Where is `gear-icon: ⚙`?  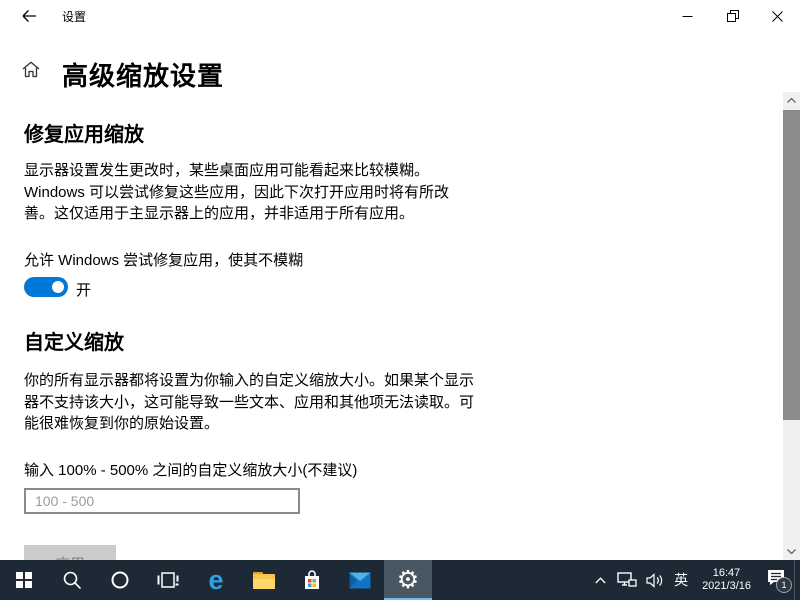 gear-icon: ⚙ is located at coordinates (408, 579).